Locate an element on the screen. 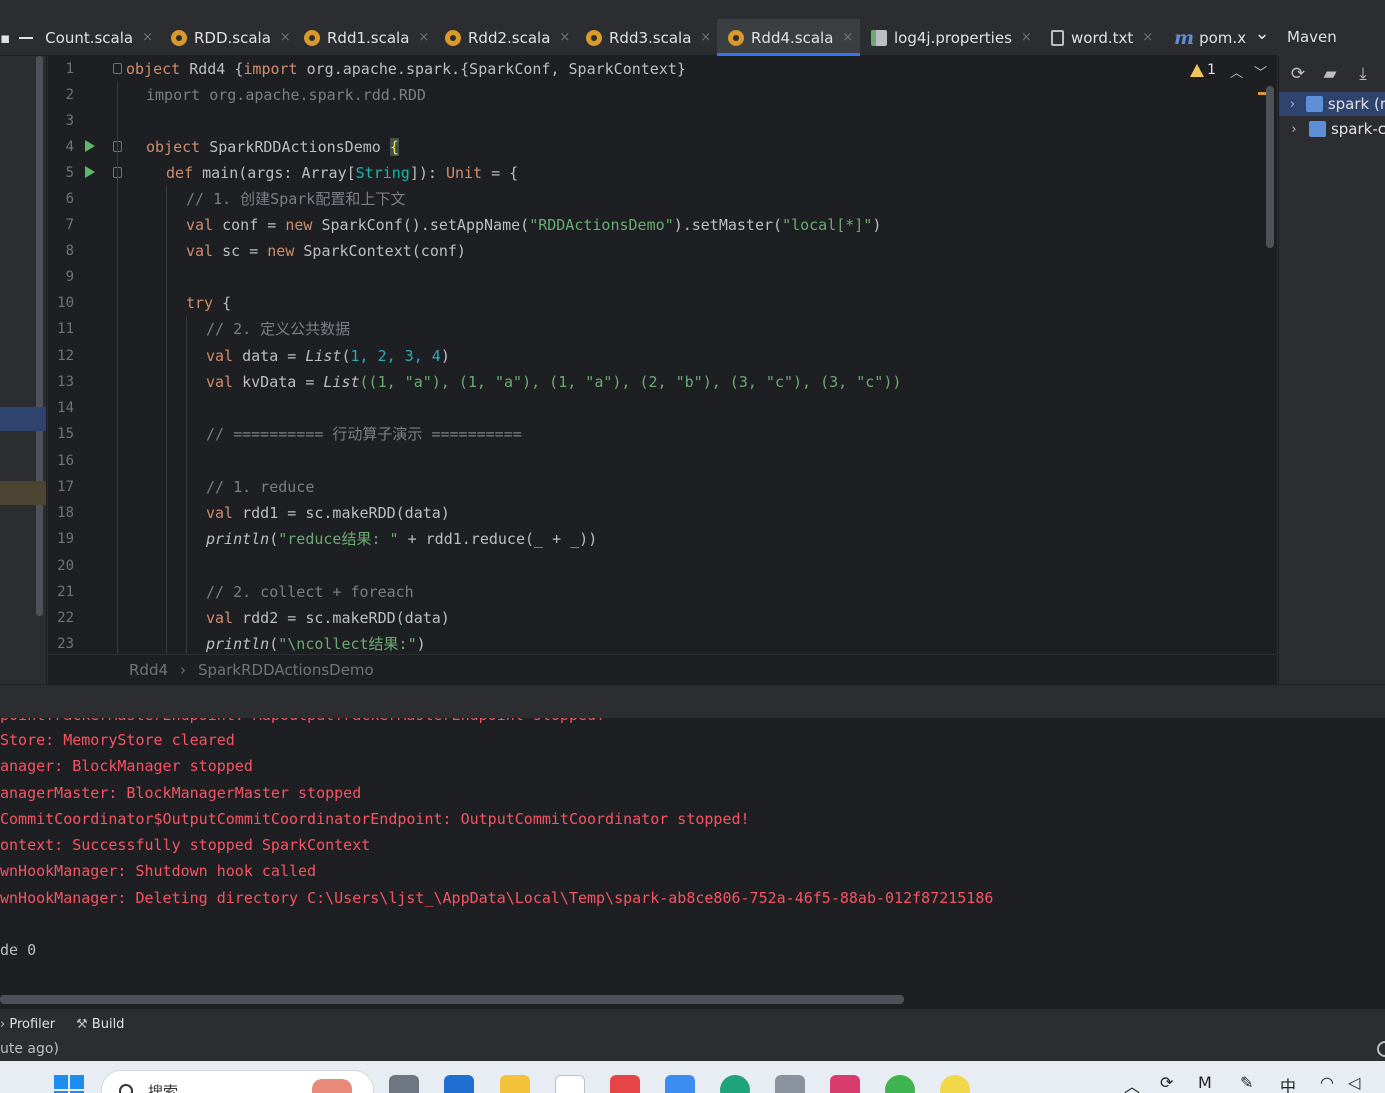 Image resolution: width=1385 pixels, height=1093 pixels. chat-app-icon is located at coordinates (680, 1084).